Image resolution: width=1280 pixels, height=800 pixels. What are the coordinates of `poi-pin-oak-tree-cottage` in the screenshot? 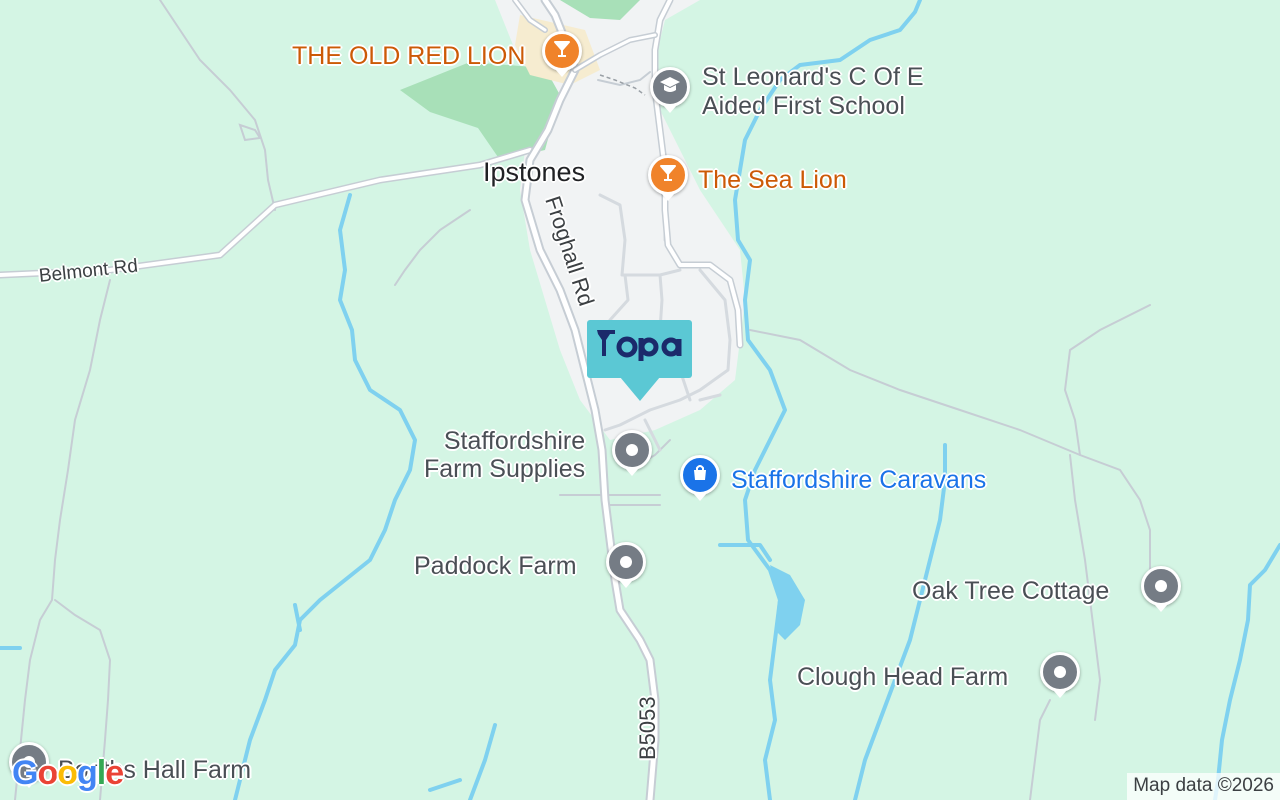 It's located at (1161, 589).